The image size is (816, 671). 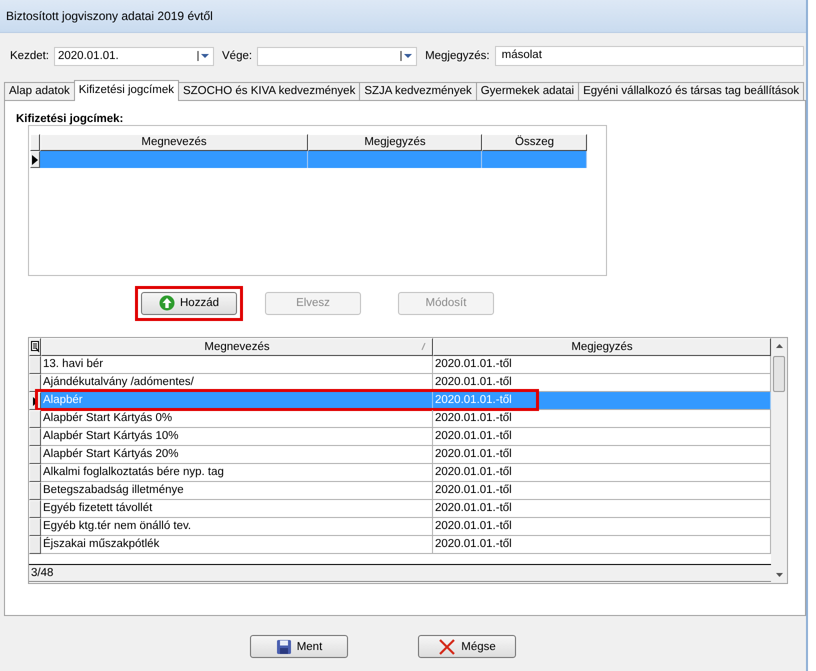 What do you see at coordinates (237, 473) in the screenshot?
I see `table-cell: Alkalmi foglalkoztatás bére nyp. tag` at bounding box center [237, 473].